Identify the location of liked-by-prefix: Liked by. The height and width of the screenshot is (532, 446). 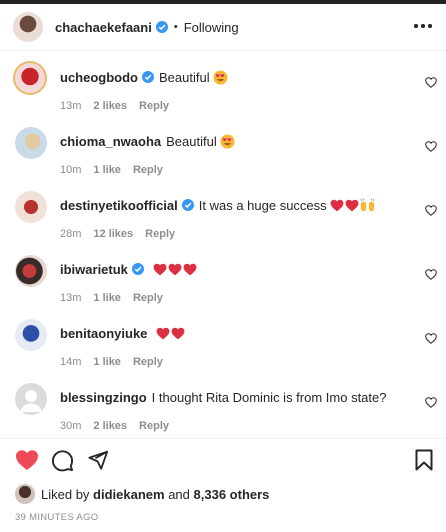
(65, 494).